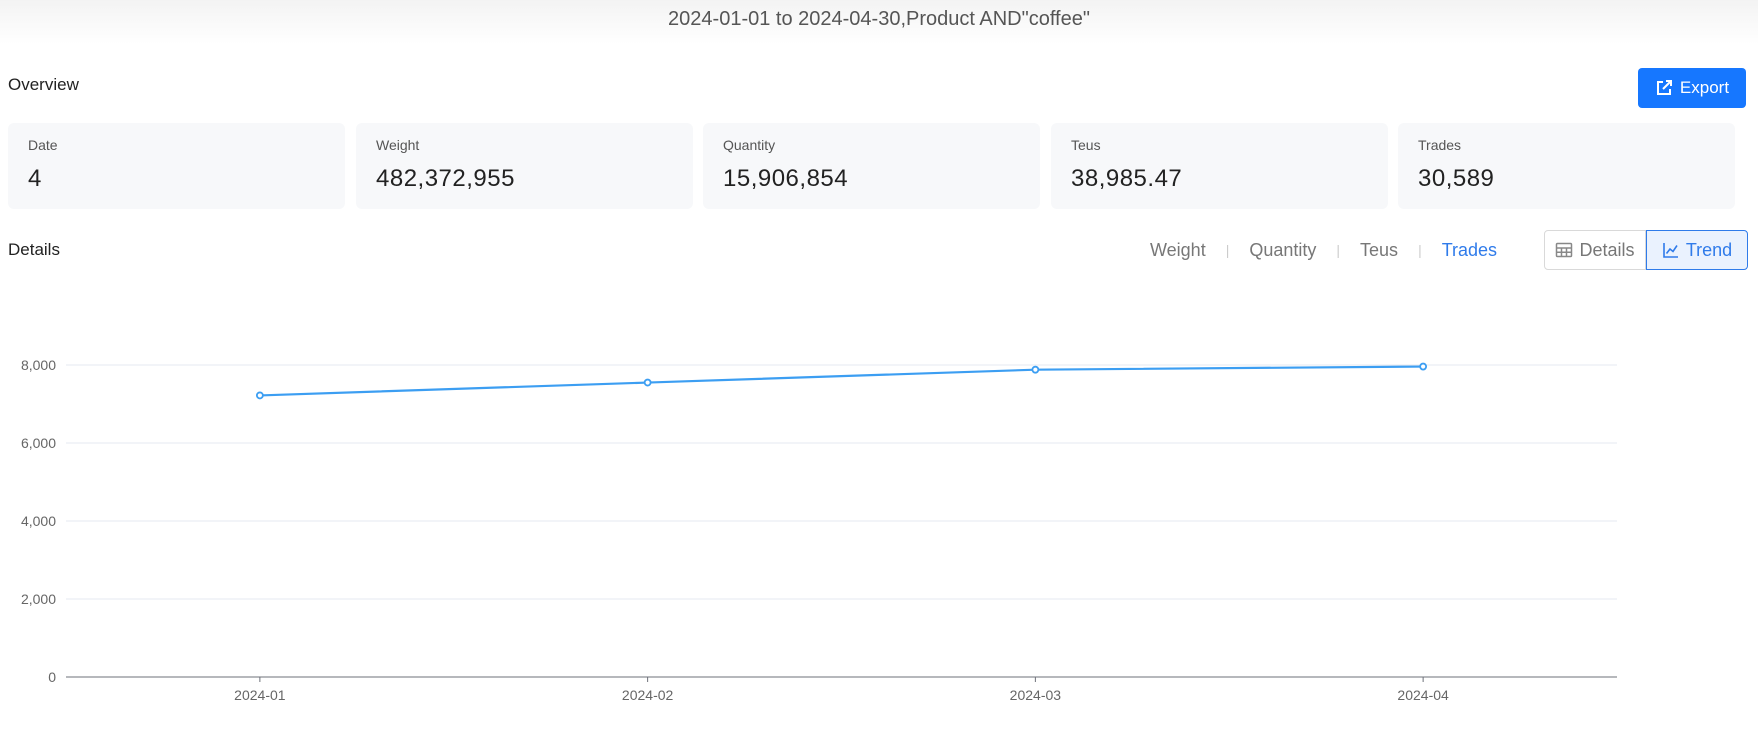 This screenshot has width=1758, height=733. I want to click on card-label: Quantity, so click(749, 145).